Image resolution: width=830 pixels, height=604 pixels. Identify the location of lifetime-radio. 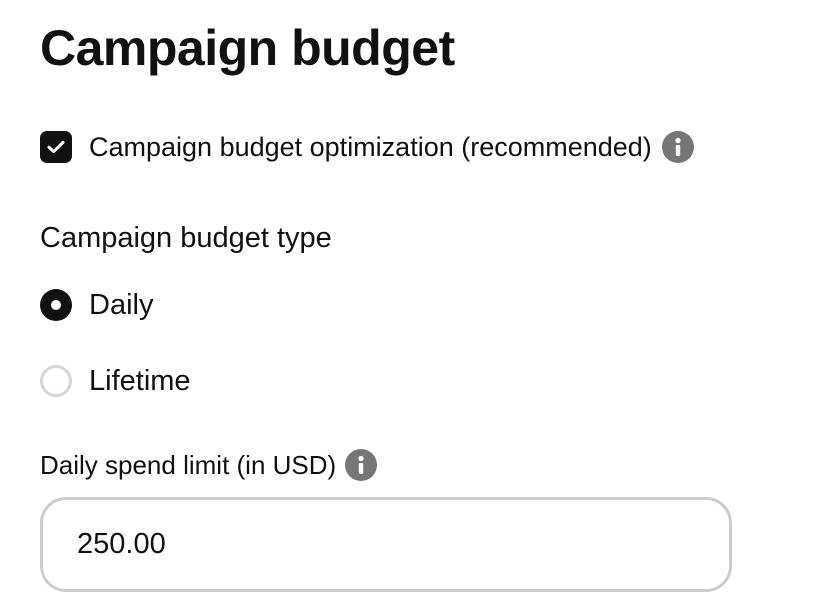
(56, 381).